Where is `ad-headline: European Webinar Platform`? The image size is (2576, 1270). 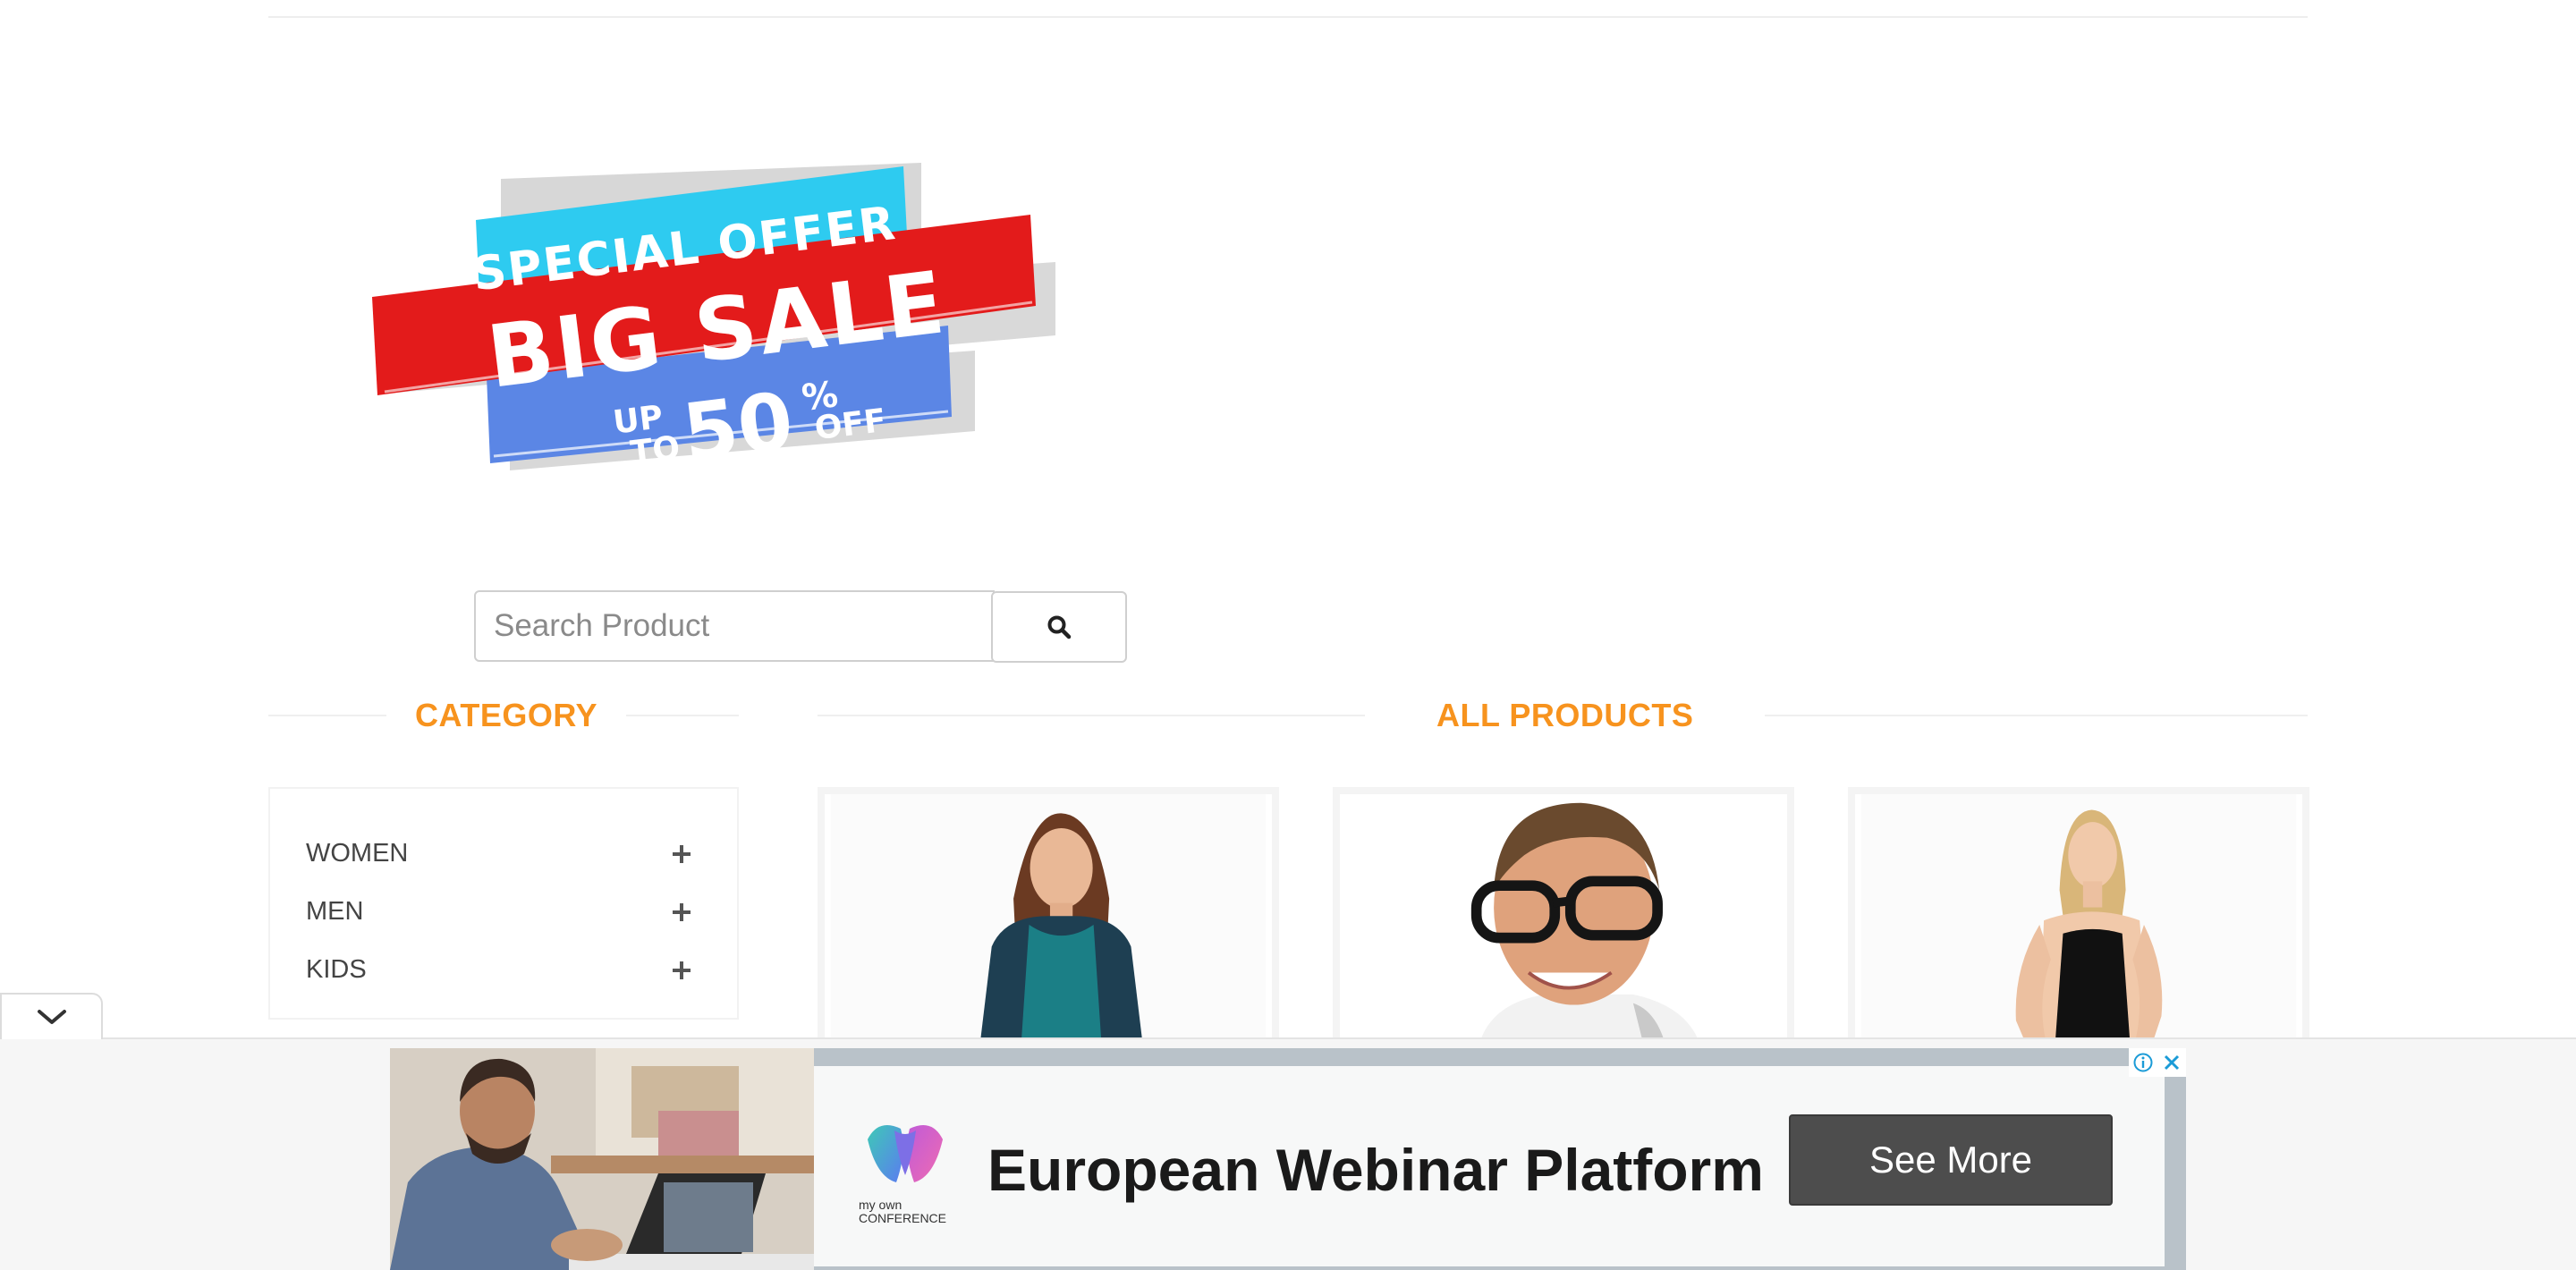 ad-headline: European Webinar Platform is located at coordinates (1375, 1170).